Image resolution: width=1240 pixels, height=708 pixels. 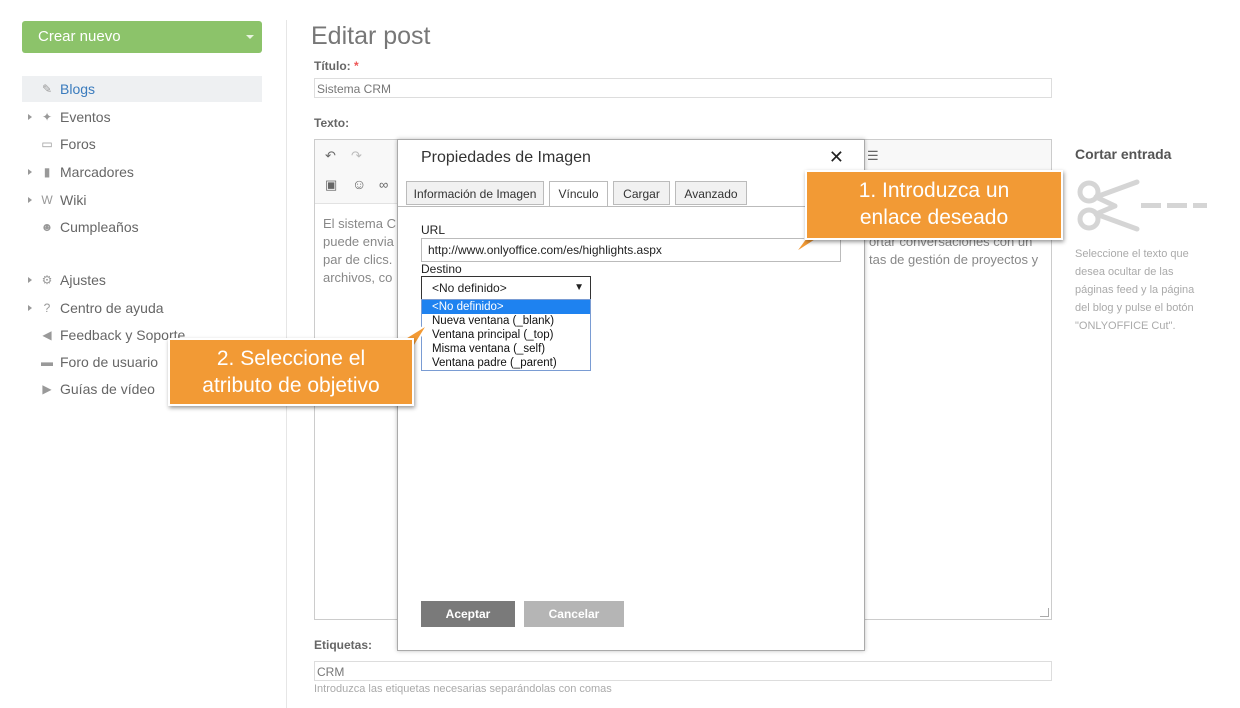 What do you see at coordinates (475, 193) in the screenshot?
I see `tab-image-info: Información de Imagen` at bounding box center [475, 193].